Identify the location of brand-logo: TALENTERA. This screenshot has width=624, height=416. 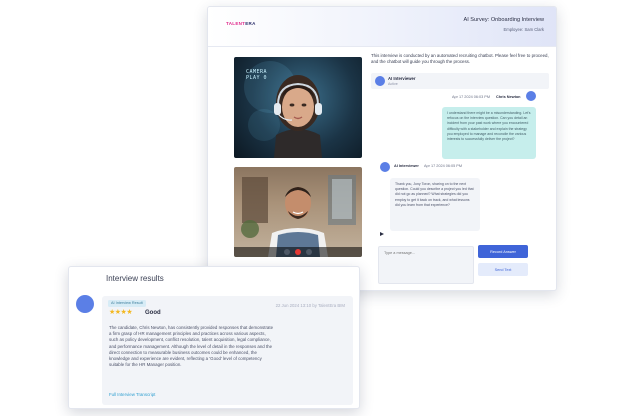
(241, 23).